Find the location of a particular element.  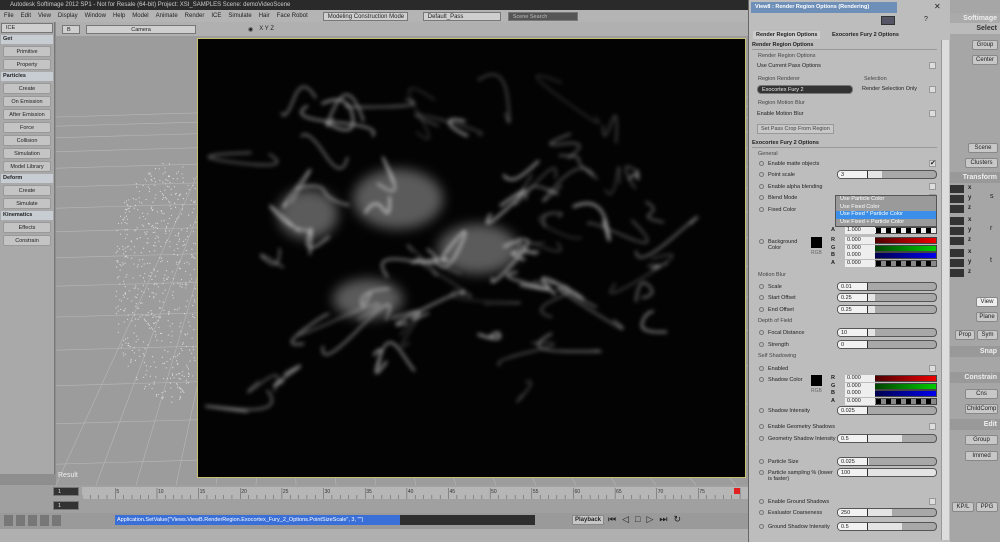

scrollbar is located at coordinates (945, 290).